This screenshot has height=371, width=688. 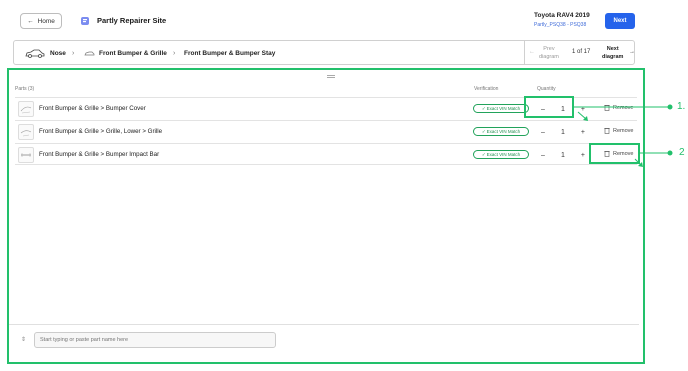 What do you see at coordinates (682, 152) in the screenshot?
I see `callout-label-2: 2` at bounding box center [682, 152].